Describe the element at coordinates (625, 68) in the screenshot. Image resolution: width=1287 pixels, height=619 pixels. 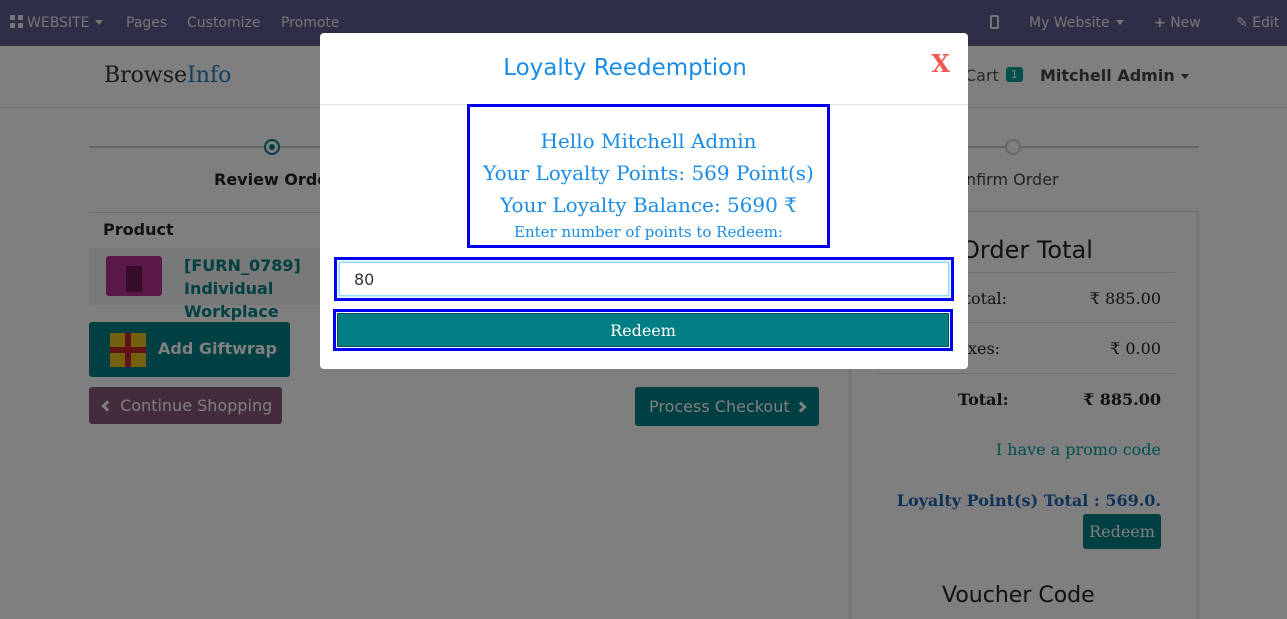
I see `modal-title: Loyalty Reedemption` at that location.